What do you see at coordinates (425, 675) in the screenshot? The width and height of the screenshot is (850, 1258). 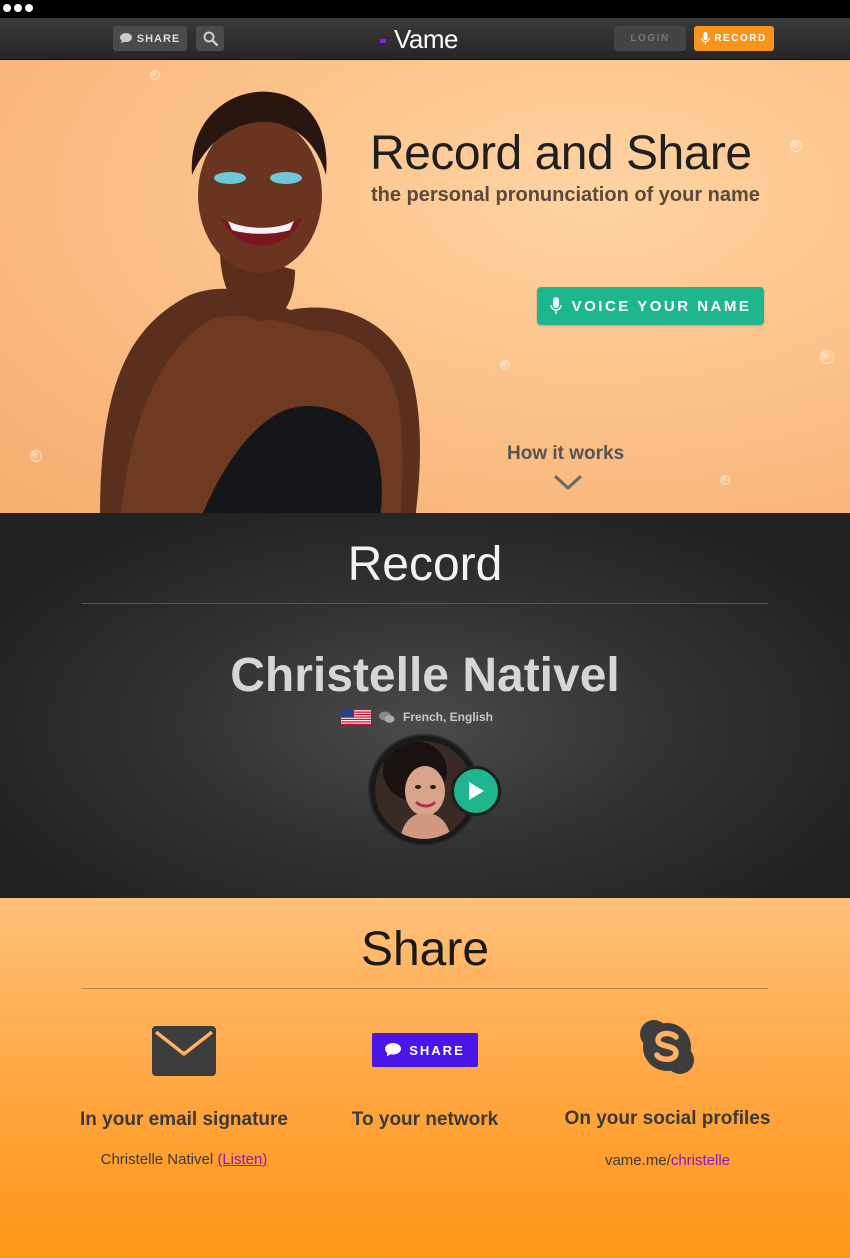 I see `person-name: Christelle Nativel` at bounding box center [425, 675].